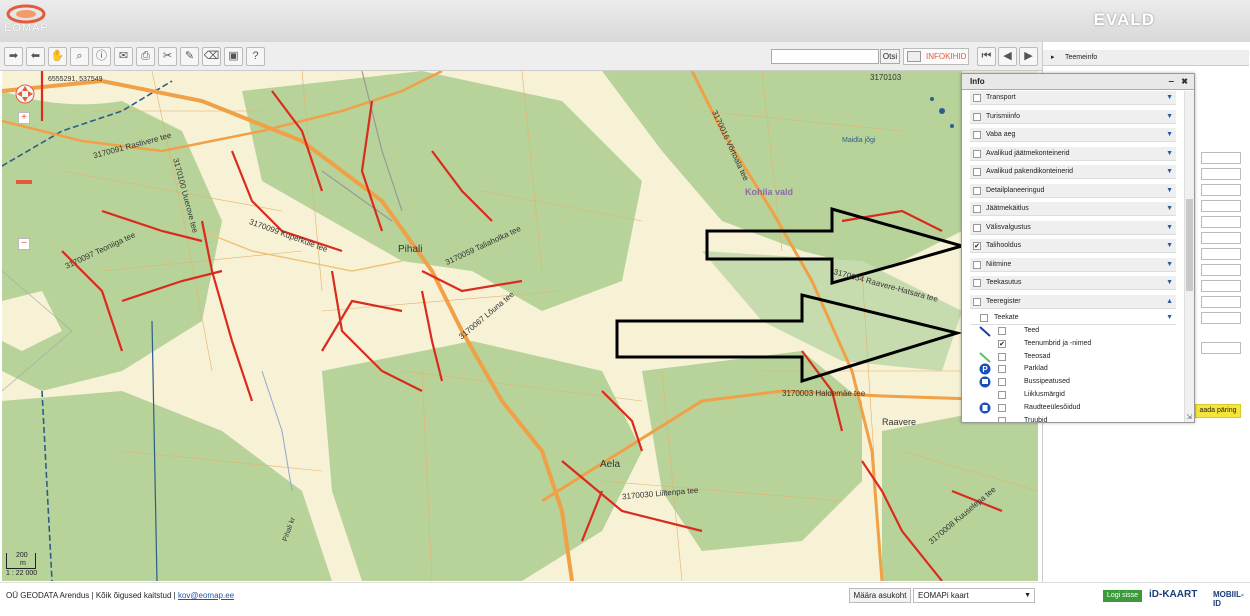  I want to click on map-type-select: EOMAPi kaart ▼, so click(974, 595).